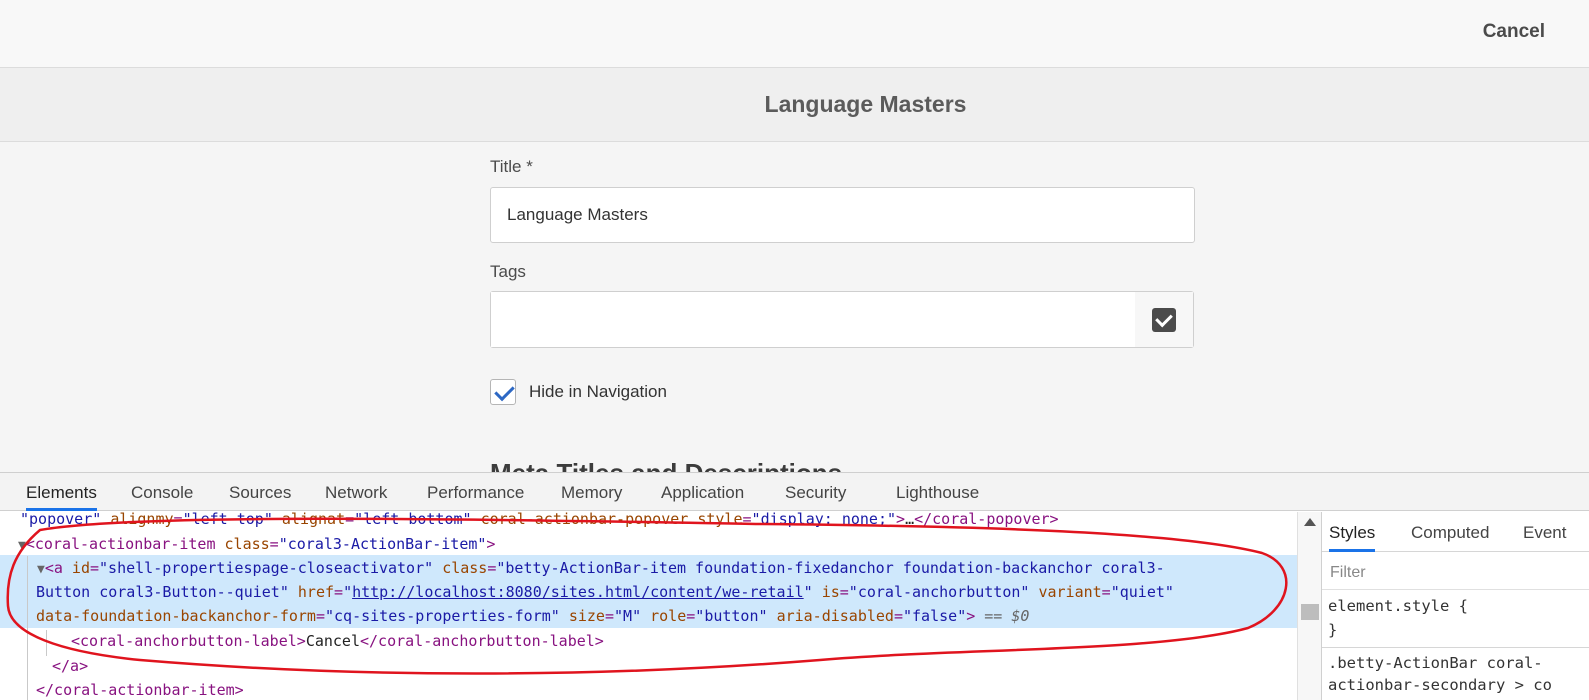 This screenshot has width=1589, height=700. What do you see at coordinates (70, 666) in the screenshot?
I see `dom-line-close-anchor: </a>` at bounding box center [70, 666].